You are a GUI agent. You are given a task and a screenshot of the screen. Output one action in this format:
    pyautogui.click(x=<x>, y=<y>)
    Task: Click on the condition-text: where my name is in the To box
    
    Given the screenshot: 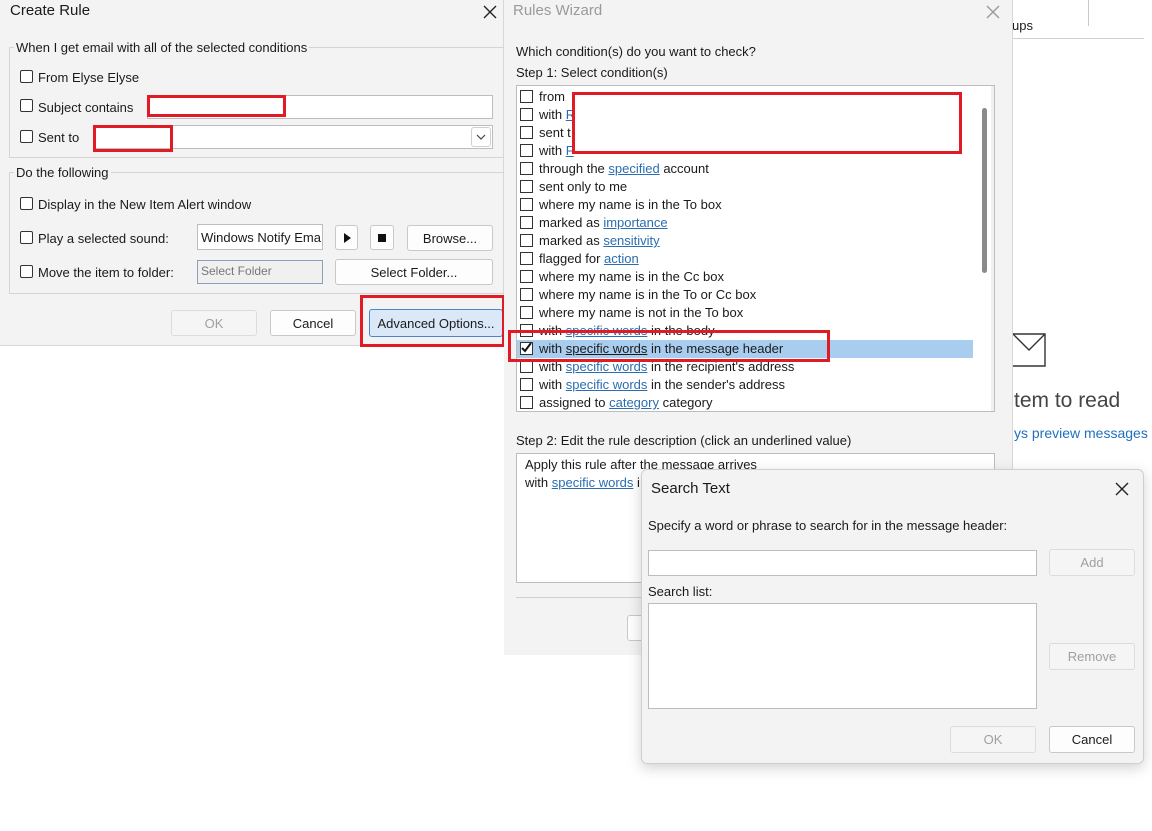 What is the action you would take?
    pyautogui.click(x=630, y=204)
    